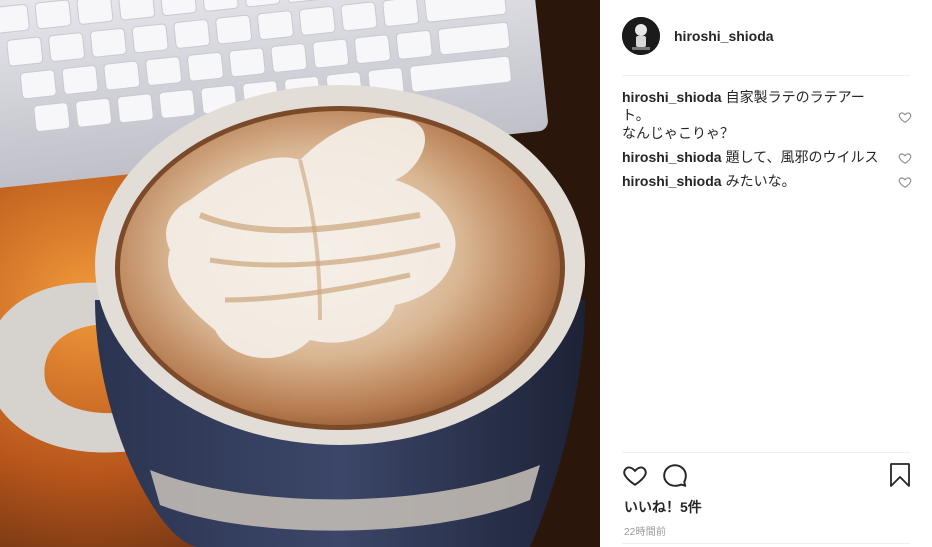 The image size is (932, 547). What do you see at coordinates (675, 475) in the screenshot?
I see `comment-bubble-icon` at bounding box center [675, 475].